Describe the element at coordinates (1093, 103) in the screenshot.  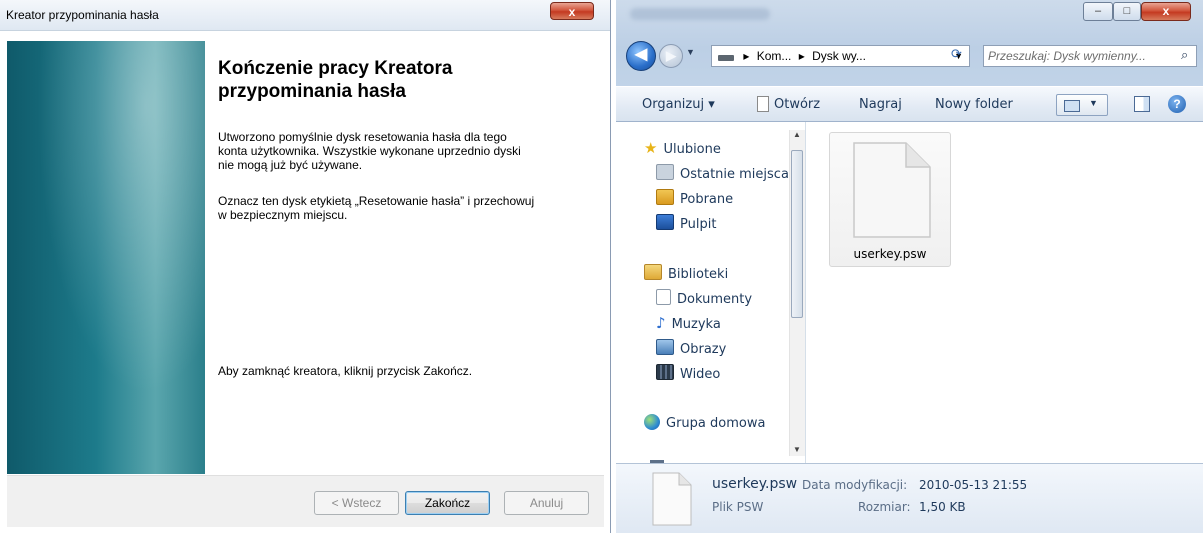
I see `view-dropdown-icon: ▼` at that location.